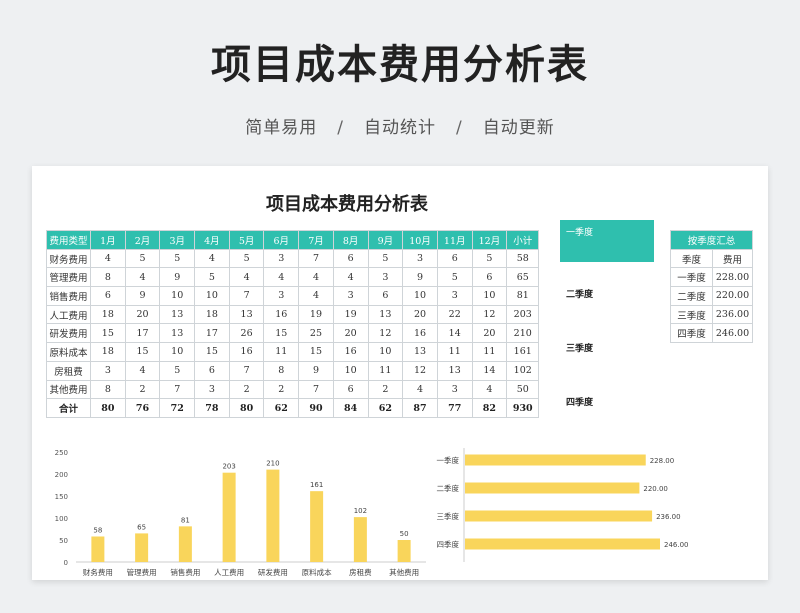  I want to click on quarter-option: 四季度, so click(607, 403).